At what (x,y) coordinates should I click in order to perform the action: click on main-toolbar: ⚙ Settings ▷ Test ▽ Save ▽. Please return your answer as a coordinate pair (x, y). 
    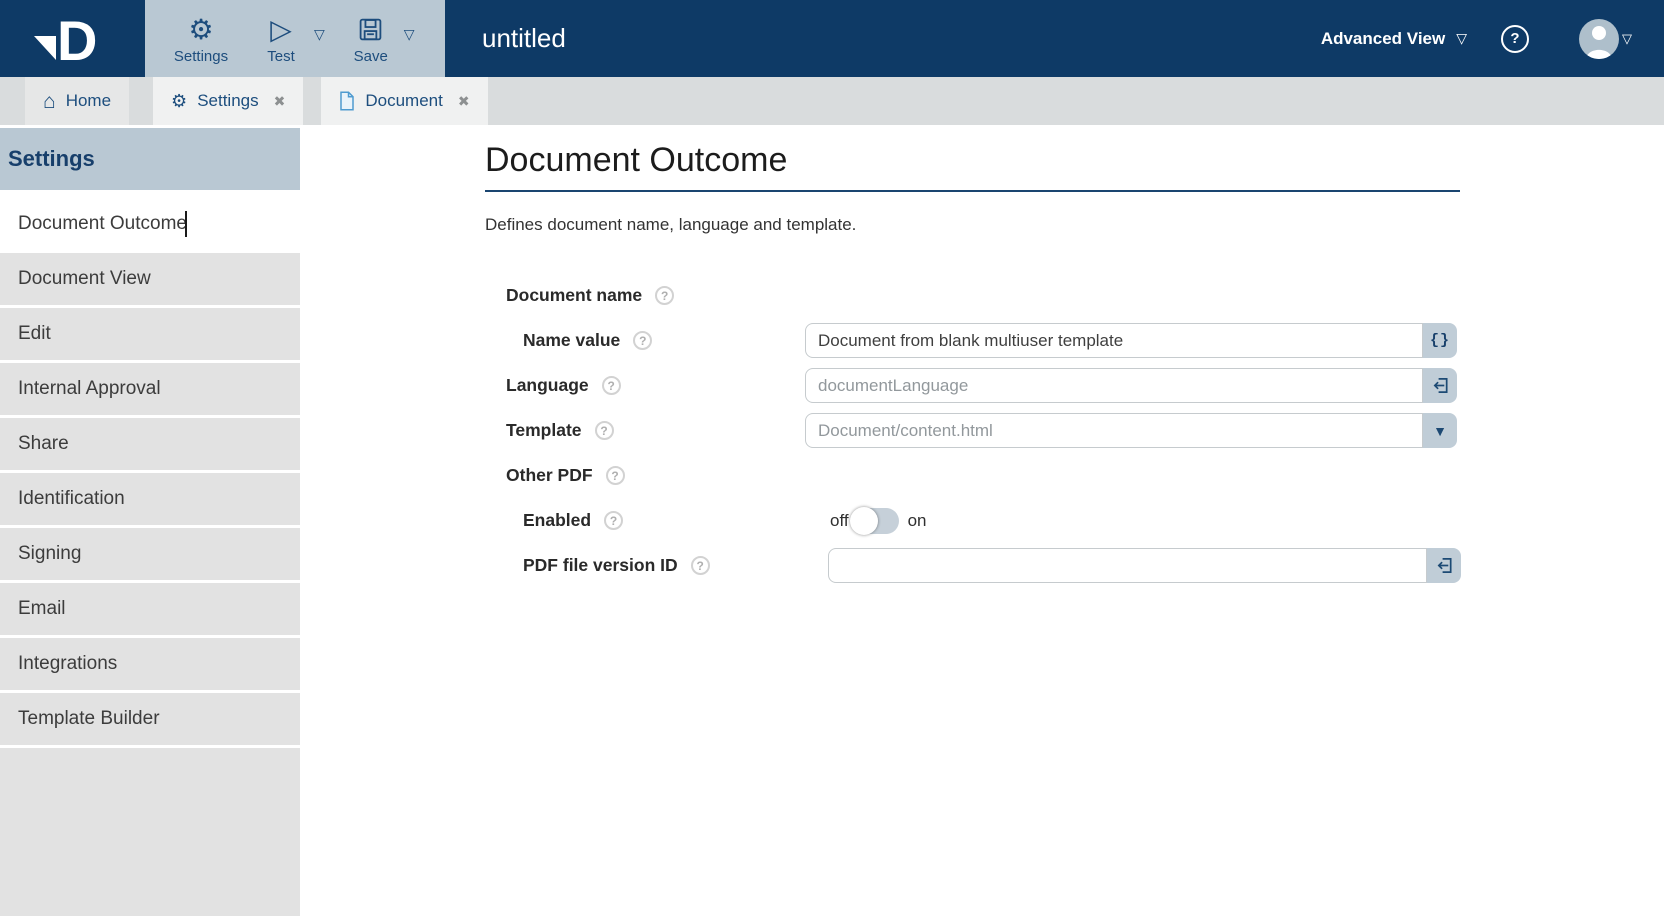
    Looking at the image, I should click on (295, 38).